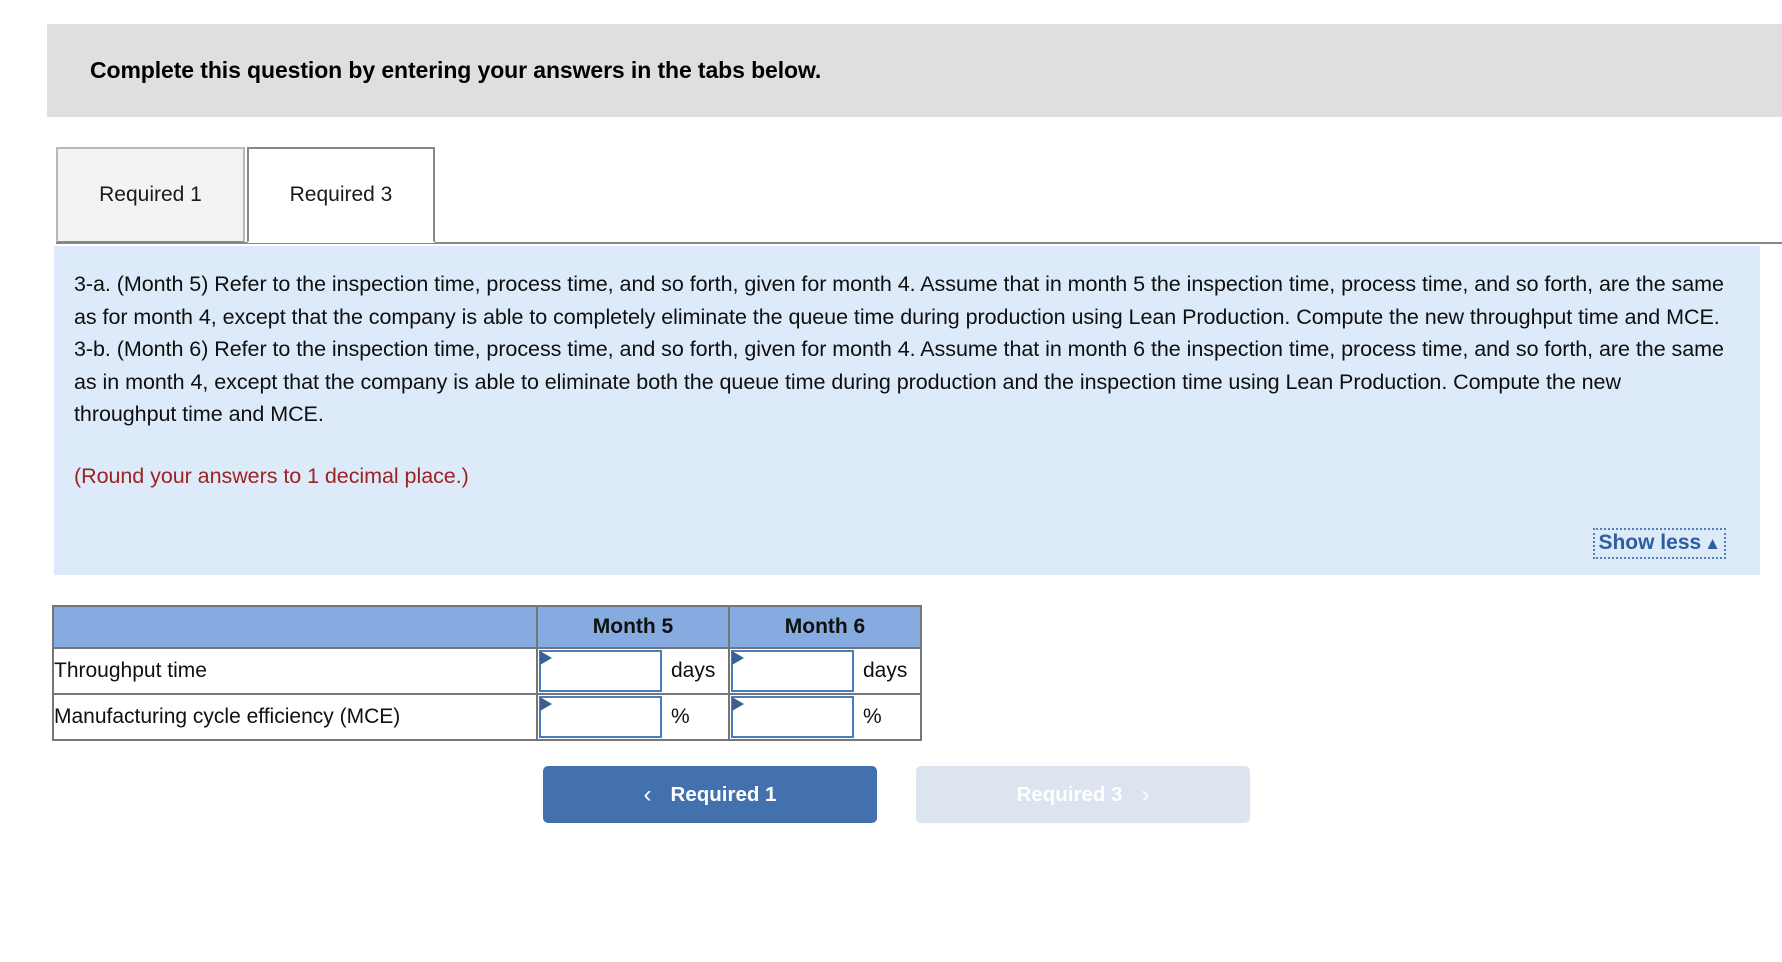 The height and width of the screenshot is (962, 1782). I want to click on cell-throughput-month-6: days, so click(825, 671).